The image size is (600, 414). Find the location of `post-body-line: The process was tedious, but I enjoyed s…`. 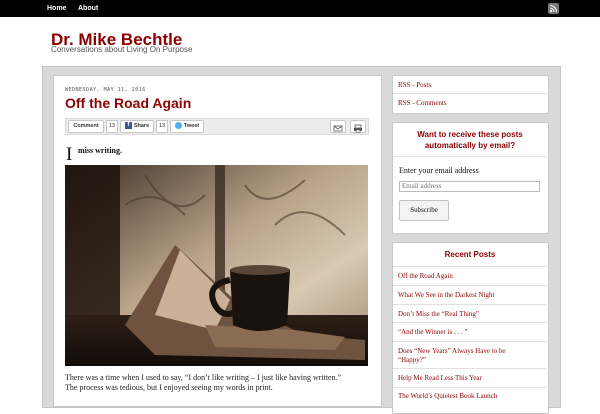

post-body-line: The process was tedious, but I enjoyed s… is located at coordinates (169, 387).